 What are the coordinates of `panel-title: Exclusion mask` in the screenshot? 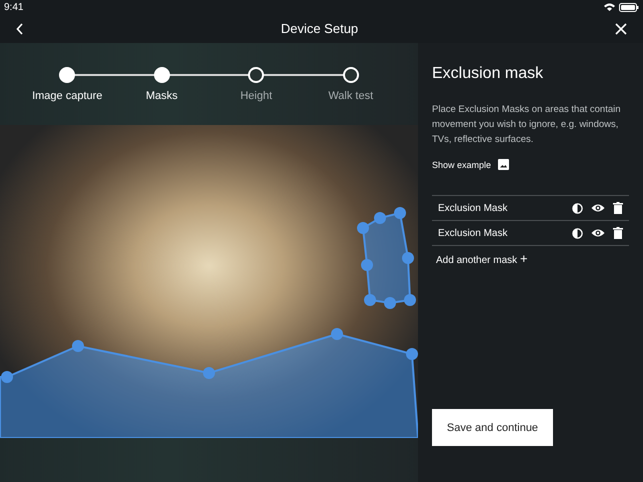 It's located at (488, 74).